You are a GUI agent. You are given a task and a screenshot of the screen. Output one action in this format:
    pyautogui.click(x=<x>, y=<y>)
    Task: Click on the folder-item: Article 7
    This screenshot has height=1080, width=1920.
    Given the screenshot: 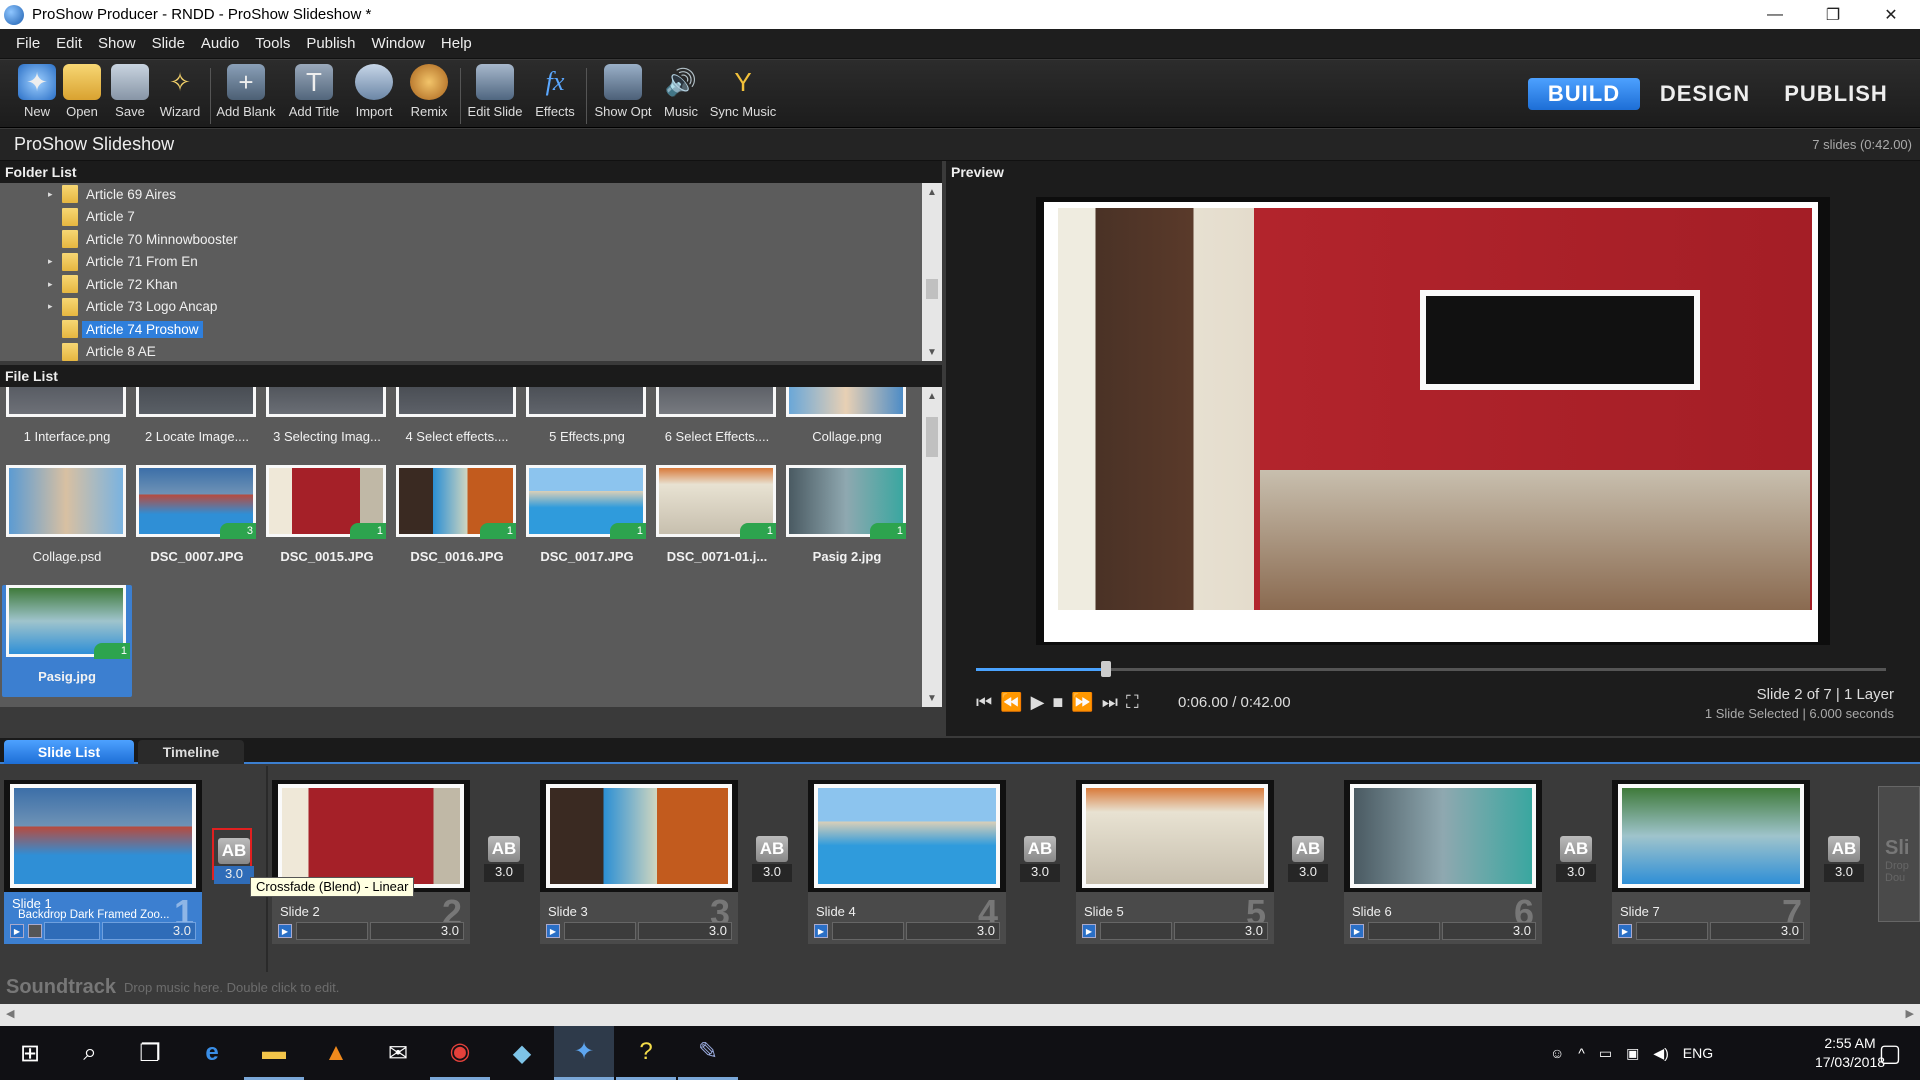 What is the action you would take?
    pyautogui.click(x=461, y=217)
    